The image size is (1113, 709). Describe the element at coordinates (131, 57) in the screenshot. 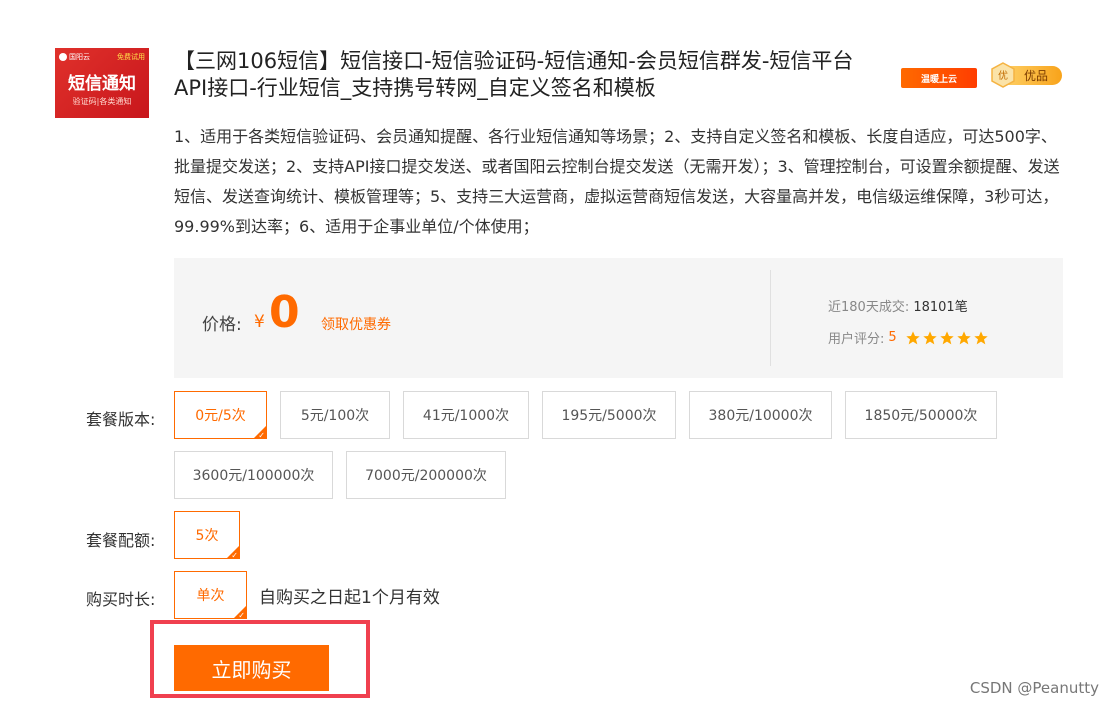

I see `thumb-tag: 免费试用` at that location.